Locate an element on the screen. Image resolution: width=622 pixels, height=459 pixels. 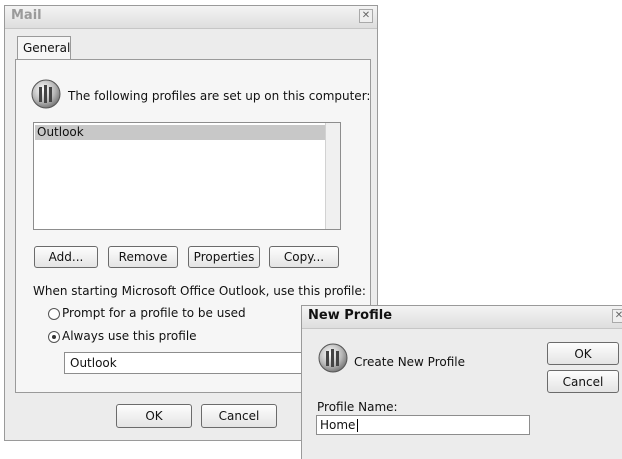
radio-always-label: Always use this profile is located at coordinates (129, 336).